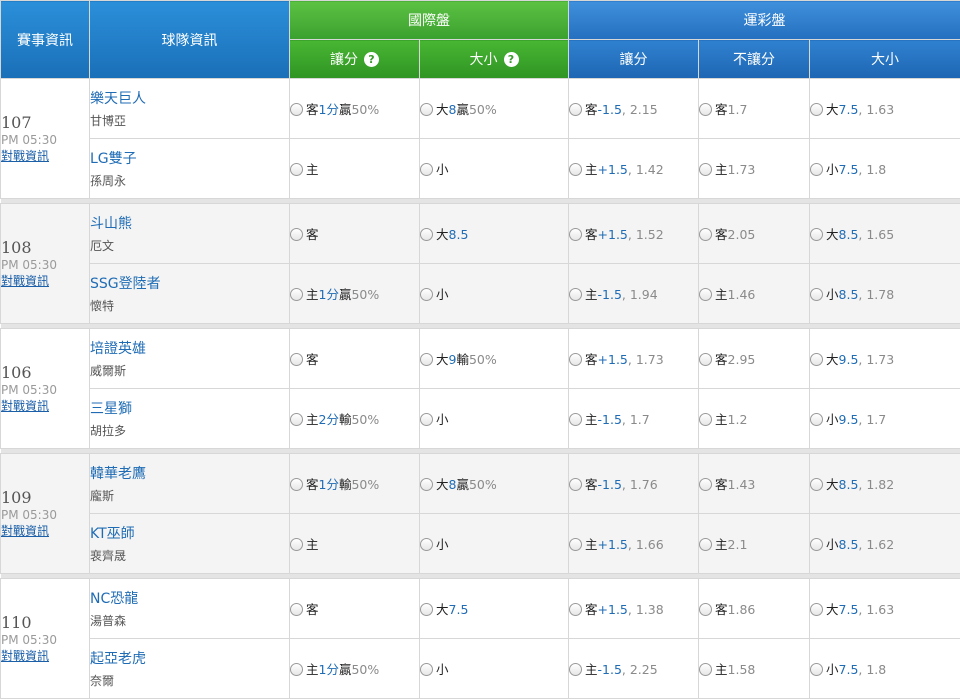 The image size is (960, 699). I want to click on lottery-moneyline-option: 主1.58, so click(754, 669).